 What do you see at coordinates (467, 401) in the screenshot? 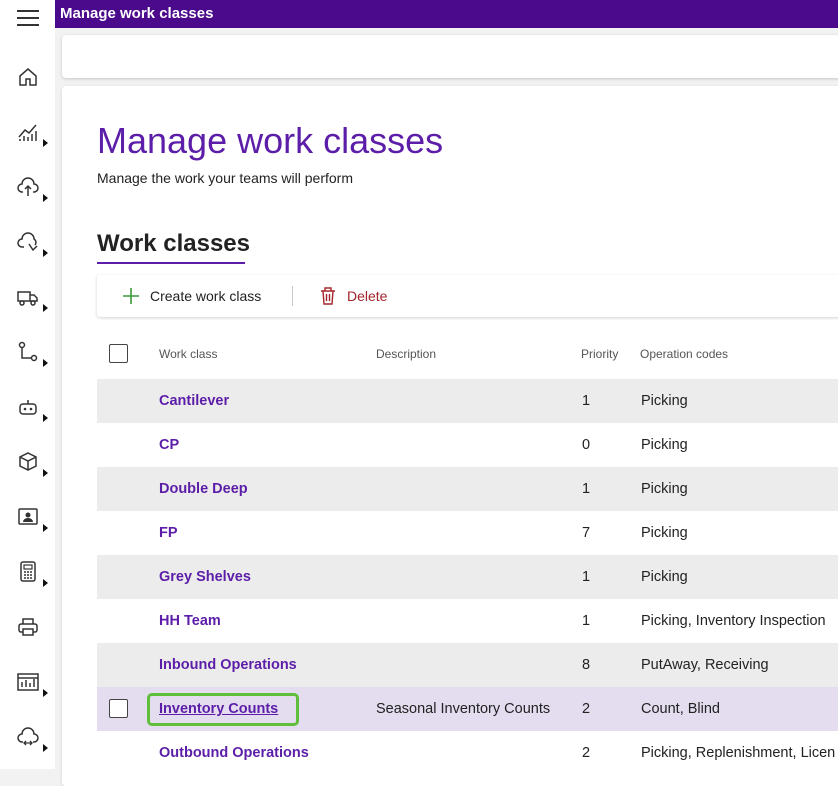
I see `table-row: Cantilever 1 Picking` at bounding box center [467, 401].